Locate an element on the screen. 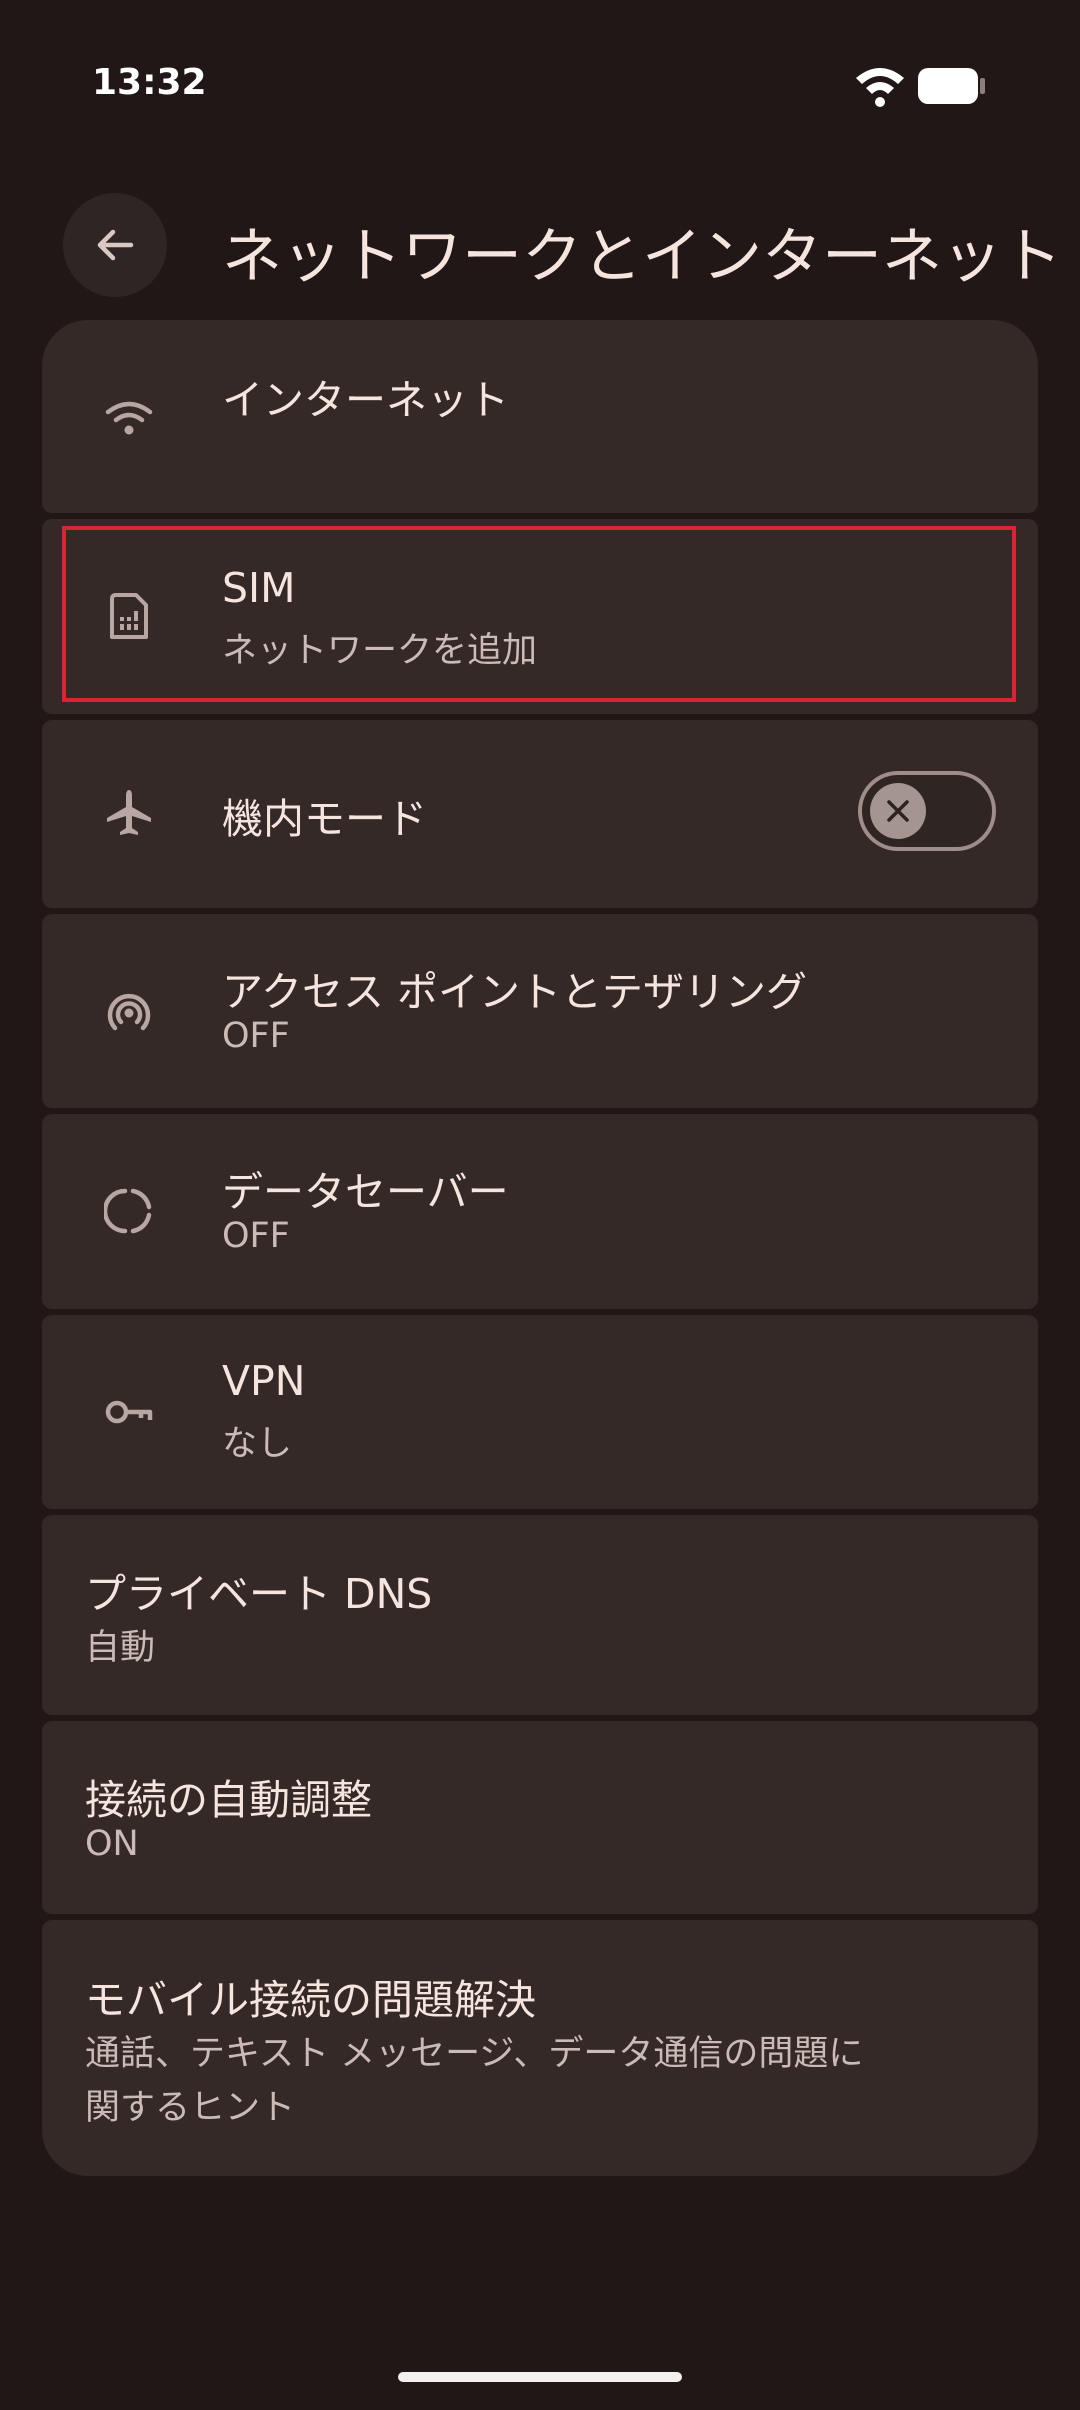 The height and width of the screenshot is (2410, 1080). setting-title: モバイル接続の問題解決 is located at coordinates (310, 2000).